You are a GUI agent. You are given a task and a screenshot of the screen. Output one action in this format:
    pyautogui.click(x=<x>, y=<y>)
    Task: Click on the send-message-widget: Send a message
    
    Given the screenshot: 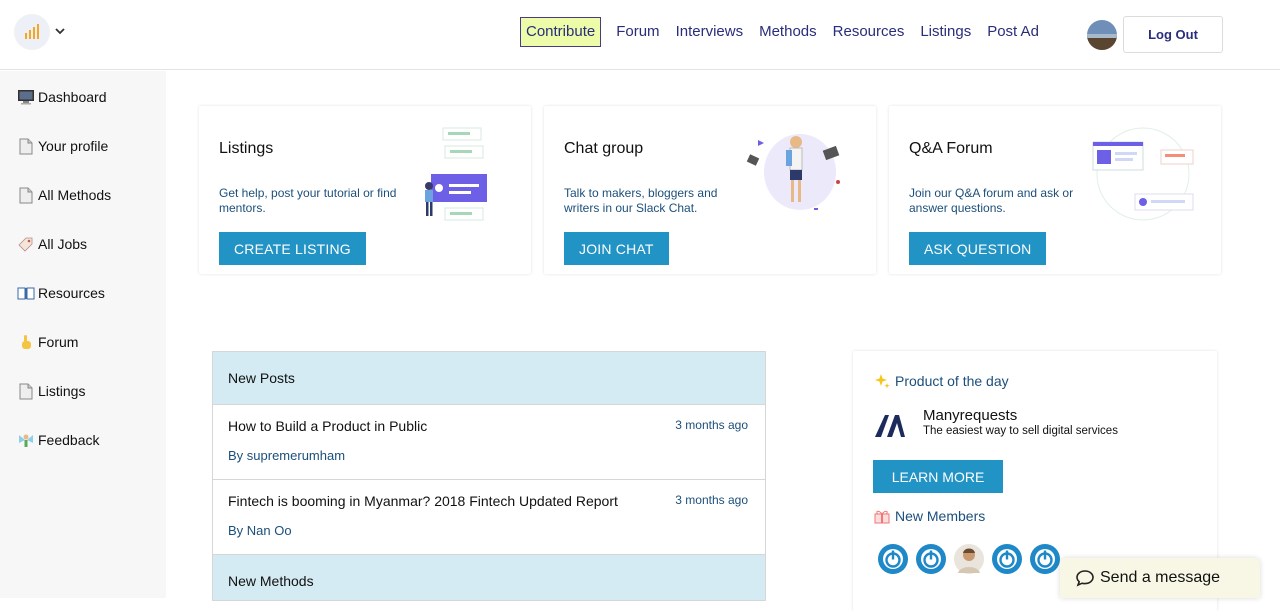 What is the action you would take?
    pyautogui.click(x=1160, y=578)
    